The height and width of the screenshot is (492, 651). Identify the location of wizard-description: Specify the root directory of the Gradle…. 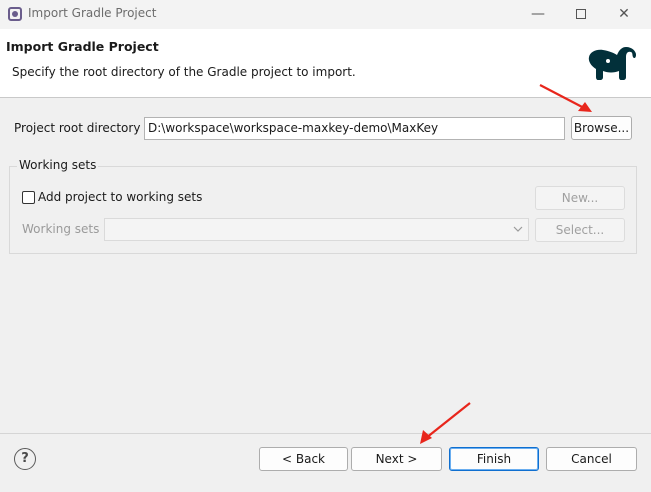
(184, 72).